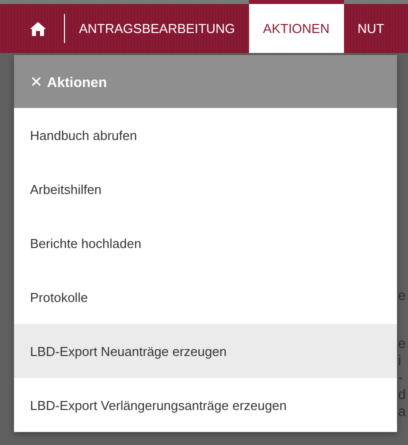 The width and height of the screenshot is (408, 445). What do you see at coordinates (400, 377) in the screenshot?
I see `background-text: -` at bounding box center [400, 377].